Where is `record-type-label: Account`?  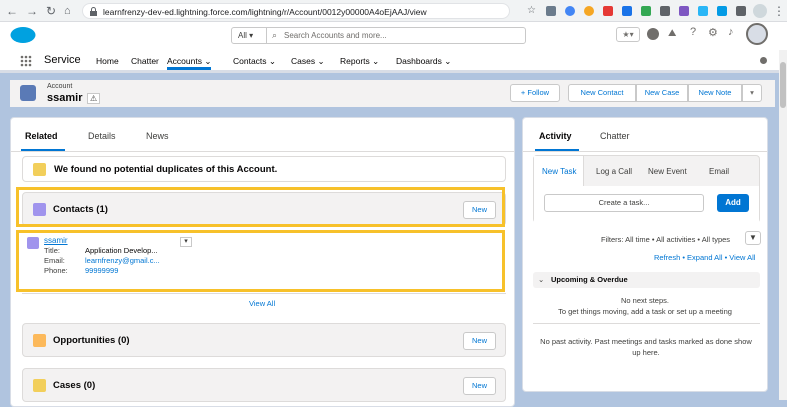 record-type-label: Account is located at coordinates (60, 86).